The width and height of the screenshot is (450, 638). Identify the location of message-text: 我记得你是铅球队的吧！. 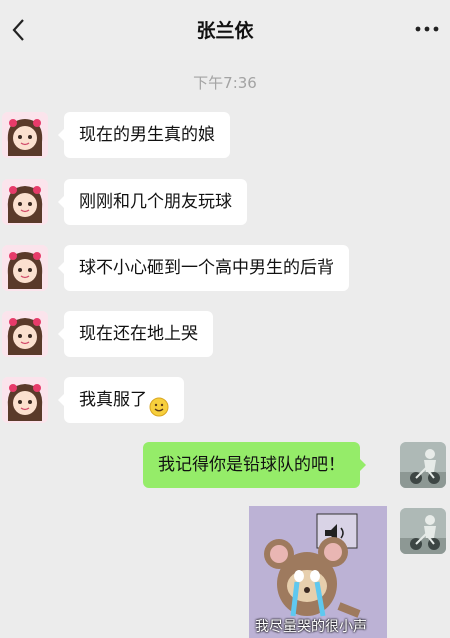
(251, 465).